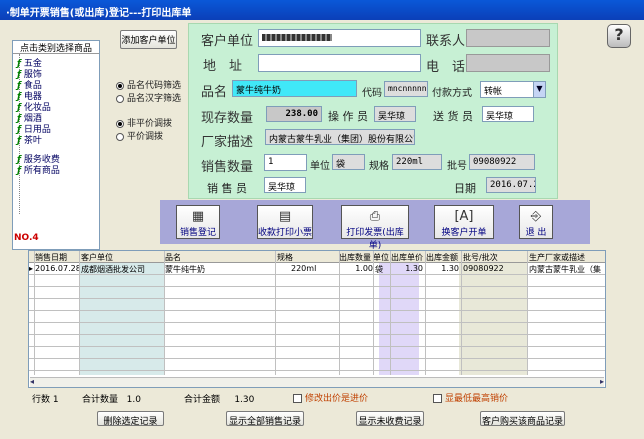 The width and height of the screenshot is (644, 439). I want to click on code-input: mncnnnnn, so click(406, 89).